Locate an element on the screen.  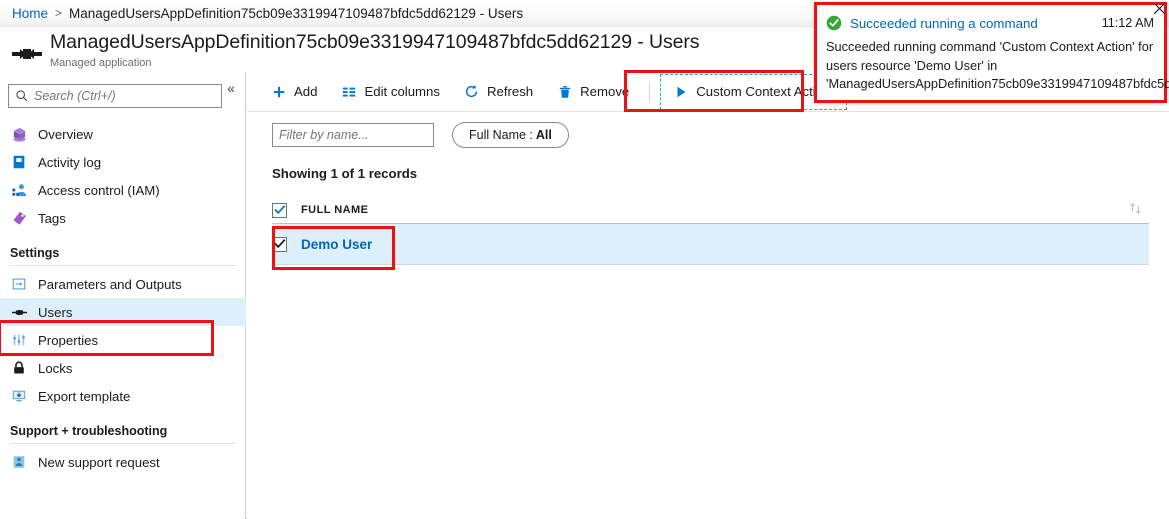
support-request-icon is located at coordinates (19, 462).